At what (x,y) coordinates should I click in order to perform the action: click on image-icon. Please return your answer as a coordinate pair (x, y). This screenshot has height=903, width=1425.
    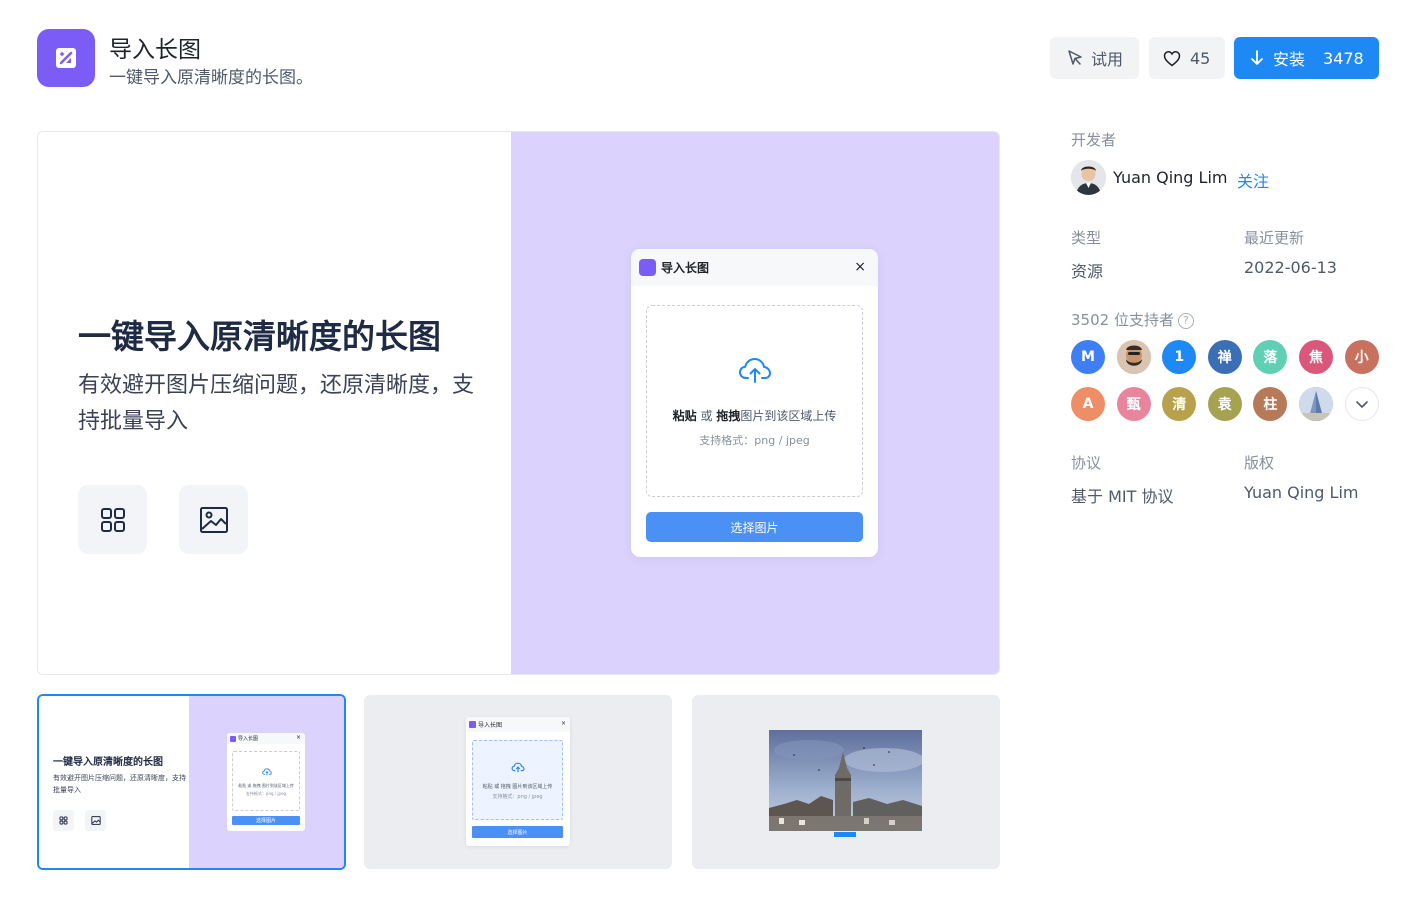
    Looking at the image, I should click on (66, 58).